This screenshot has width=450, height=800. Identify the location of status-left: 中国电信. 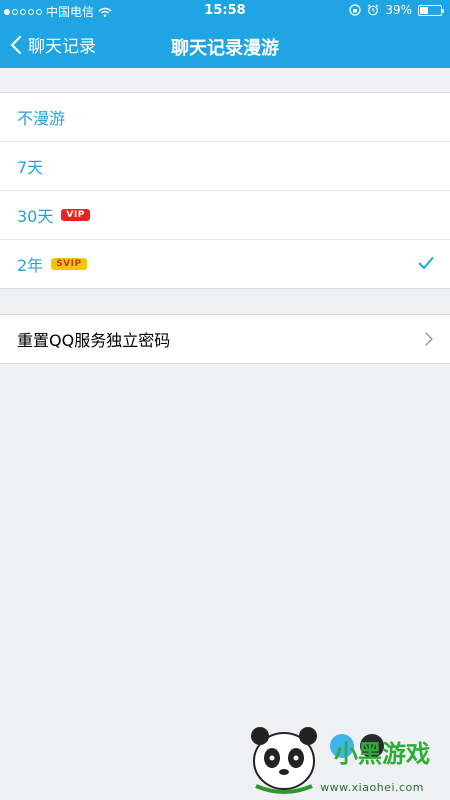
(58, 11).